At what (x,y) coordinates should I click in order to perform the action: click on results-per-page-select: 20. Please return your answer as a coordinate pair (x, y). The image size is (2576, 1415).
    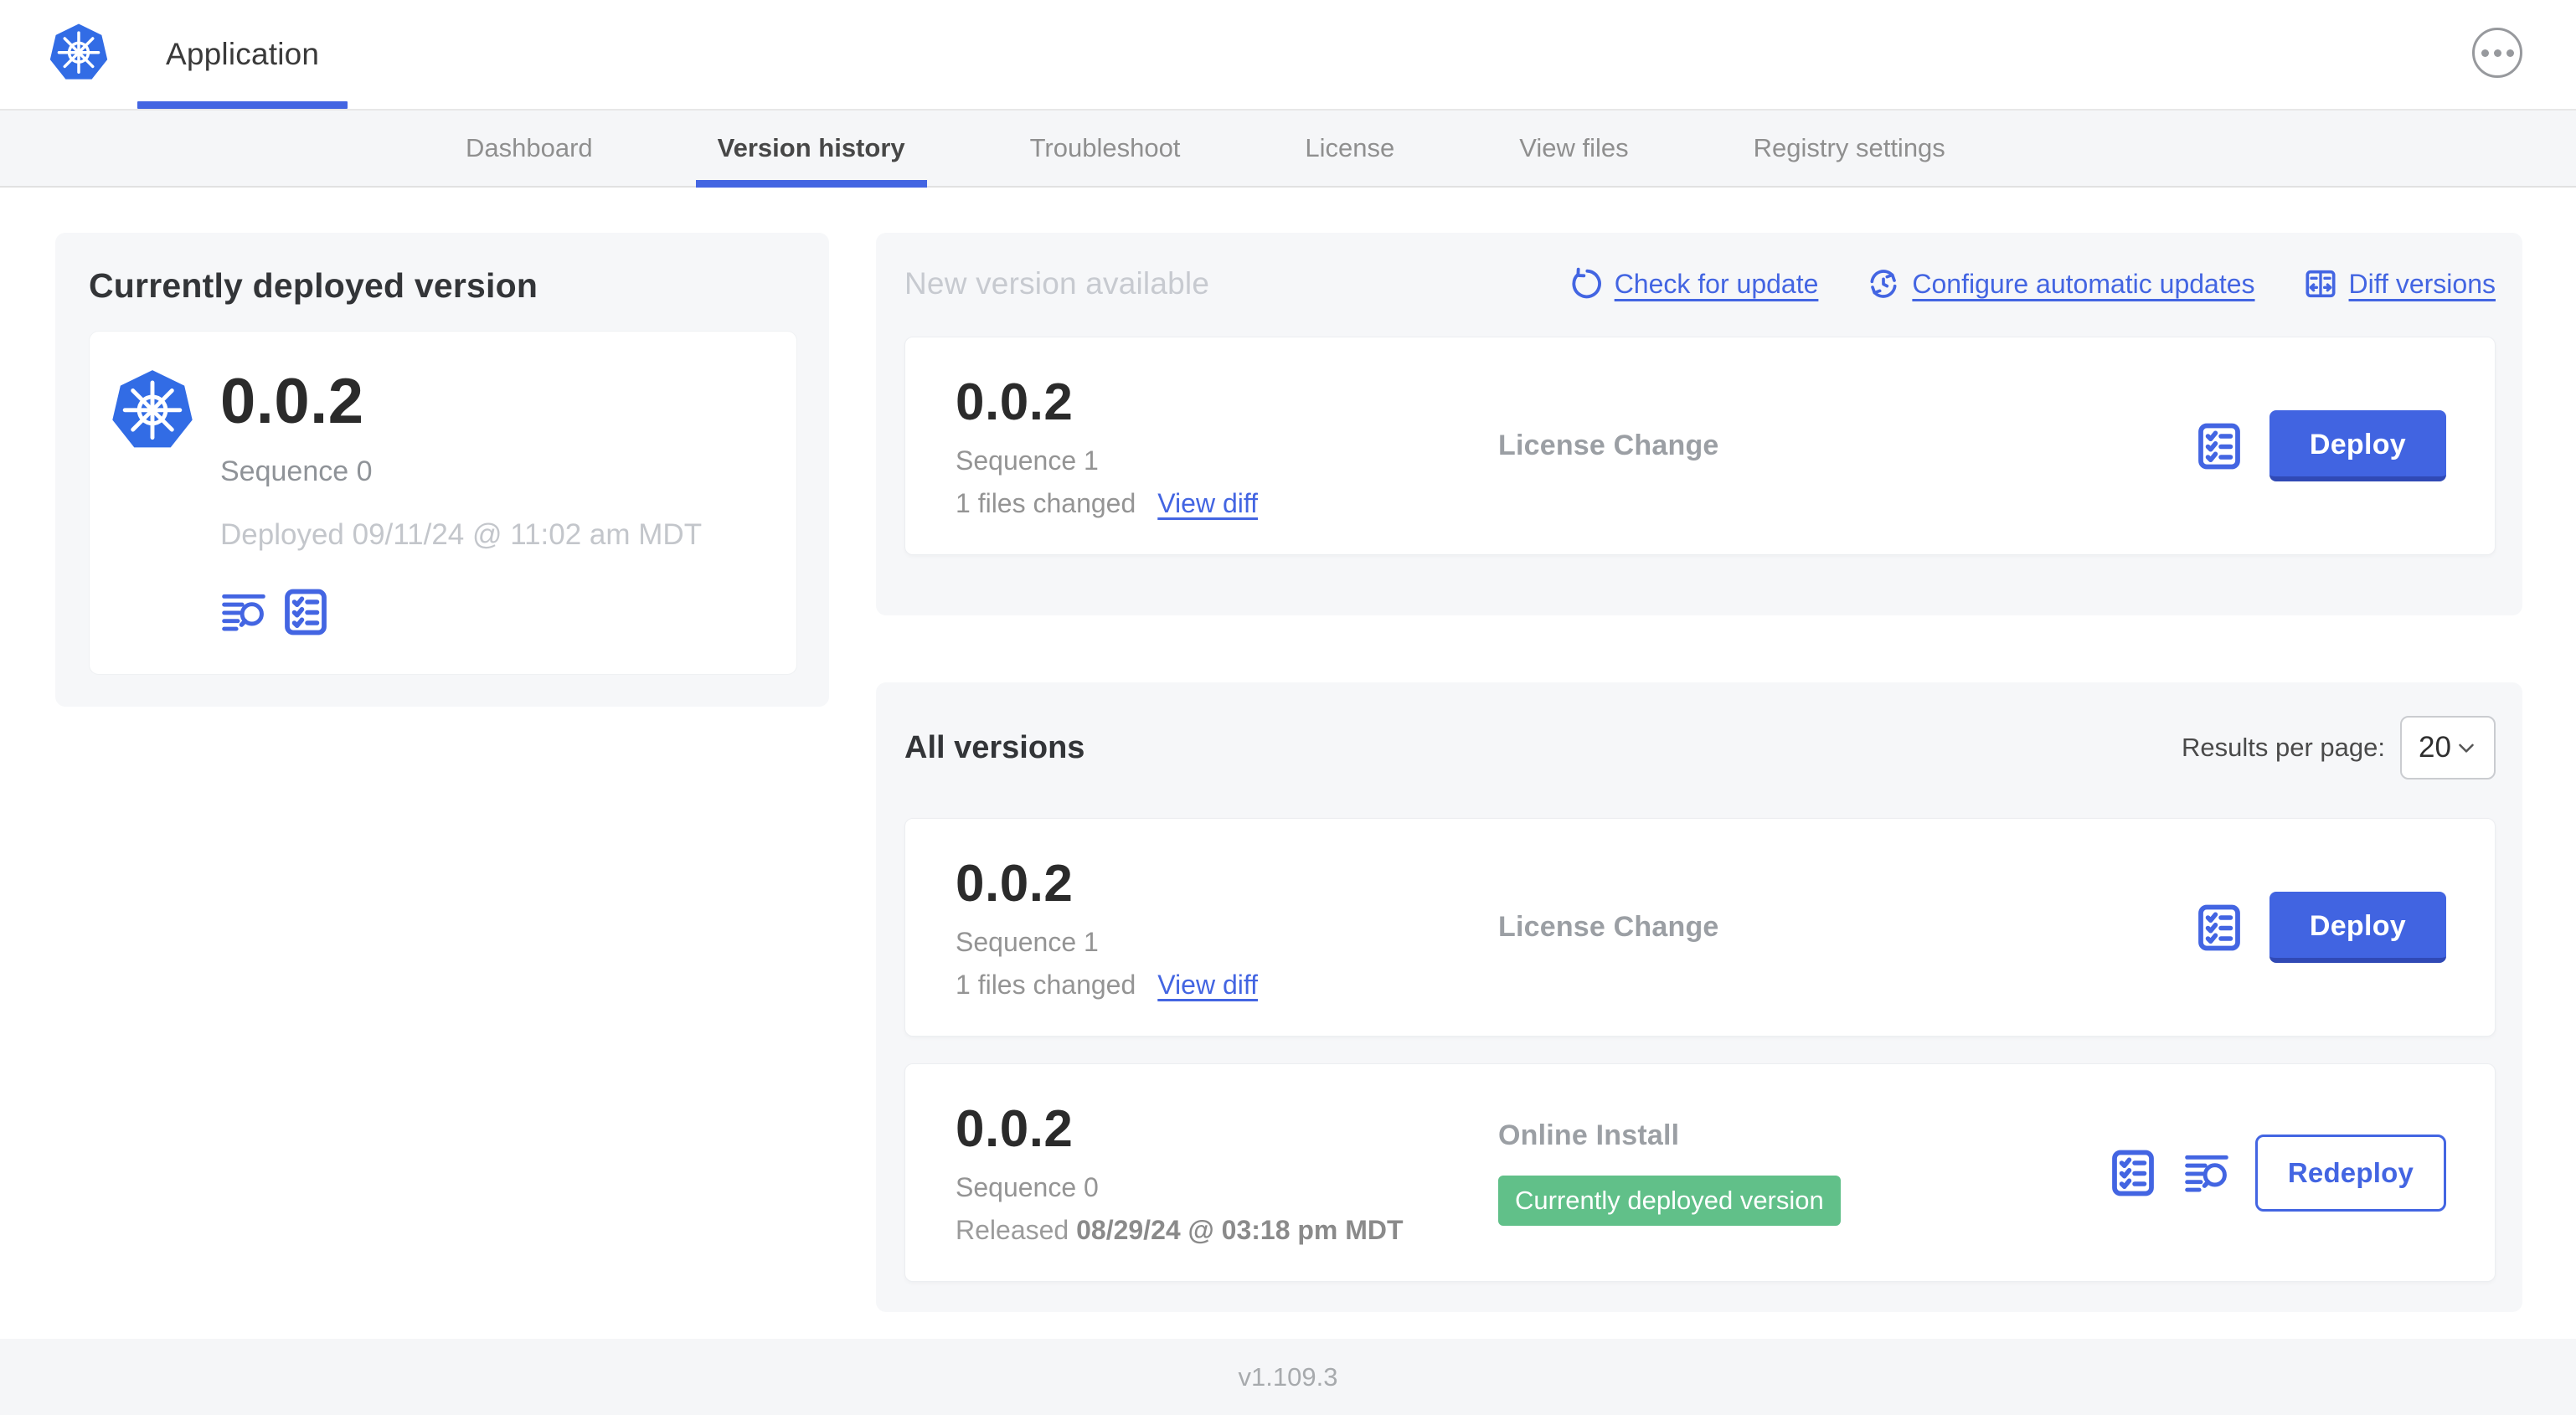
    Looking at the image, I should click on (2448, 748).